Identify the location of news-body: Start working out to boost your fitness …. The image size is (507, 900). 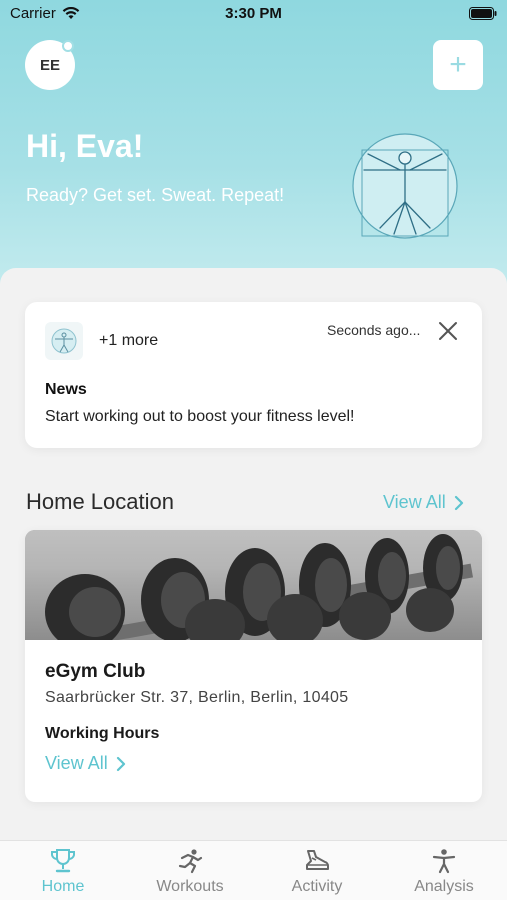
(200, 416).